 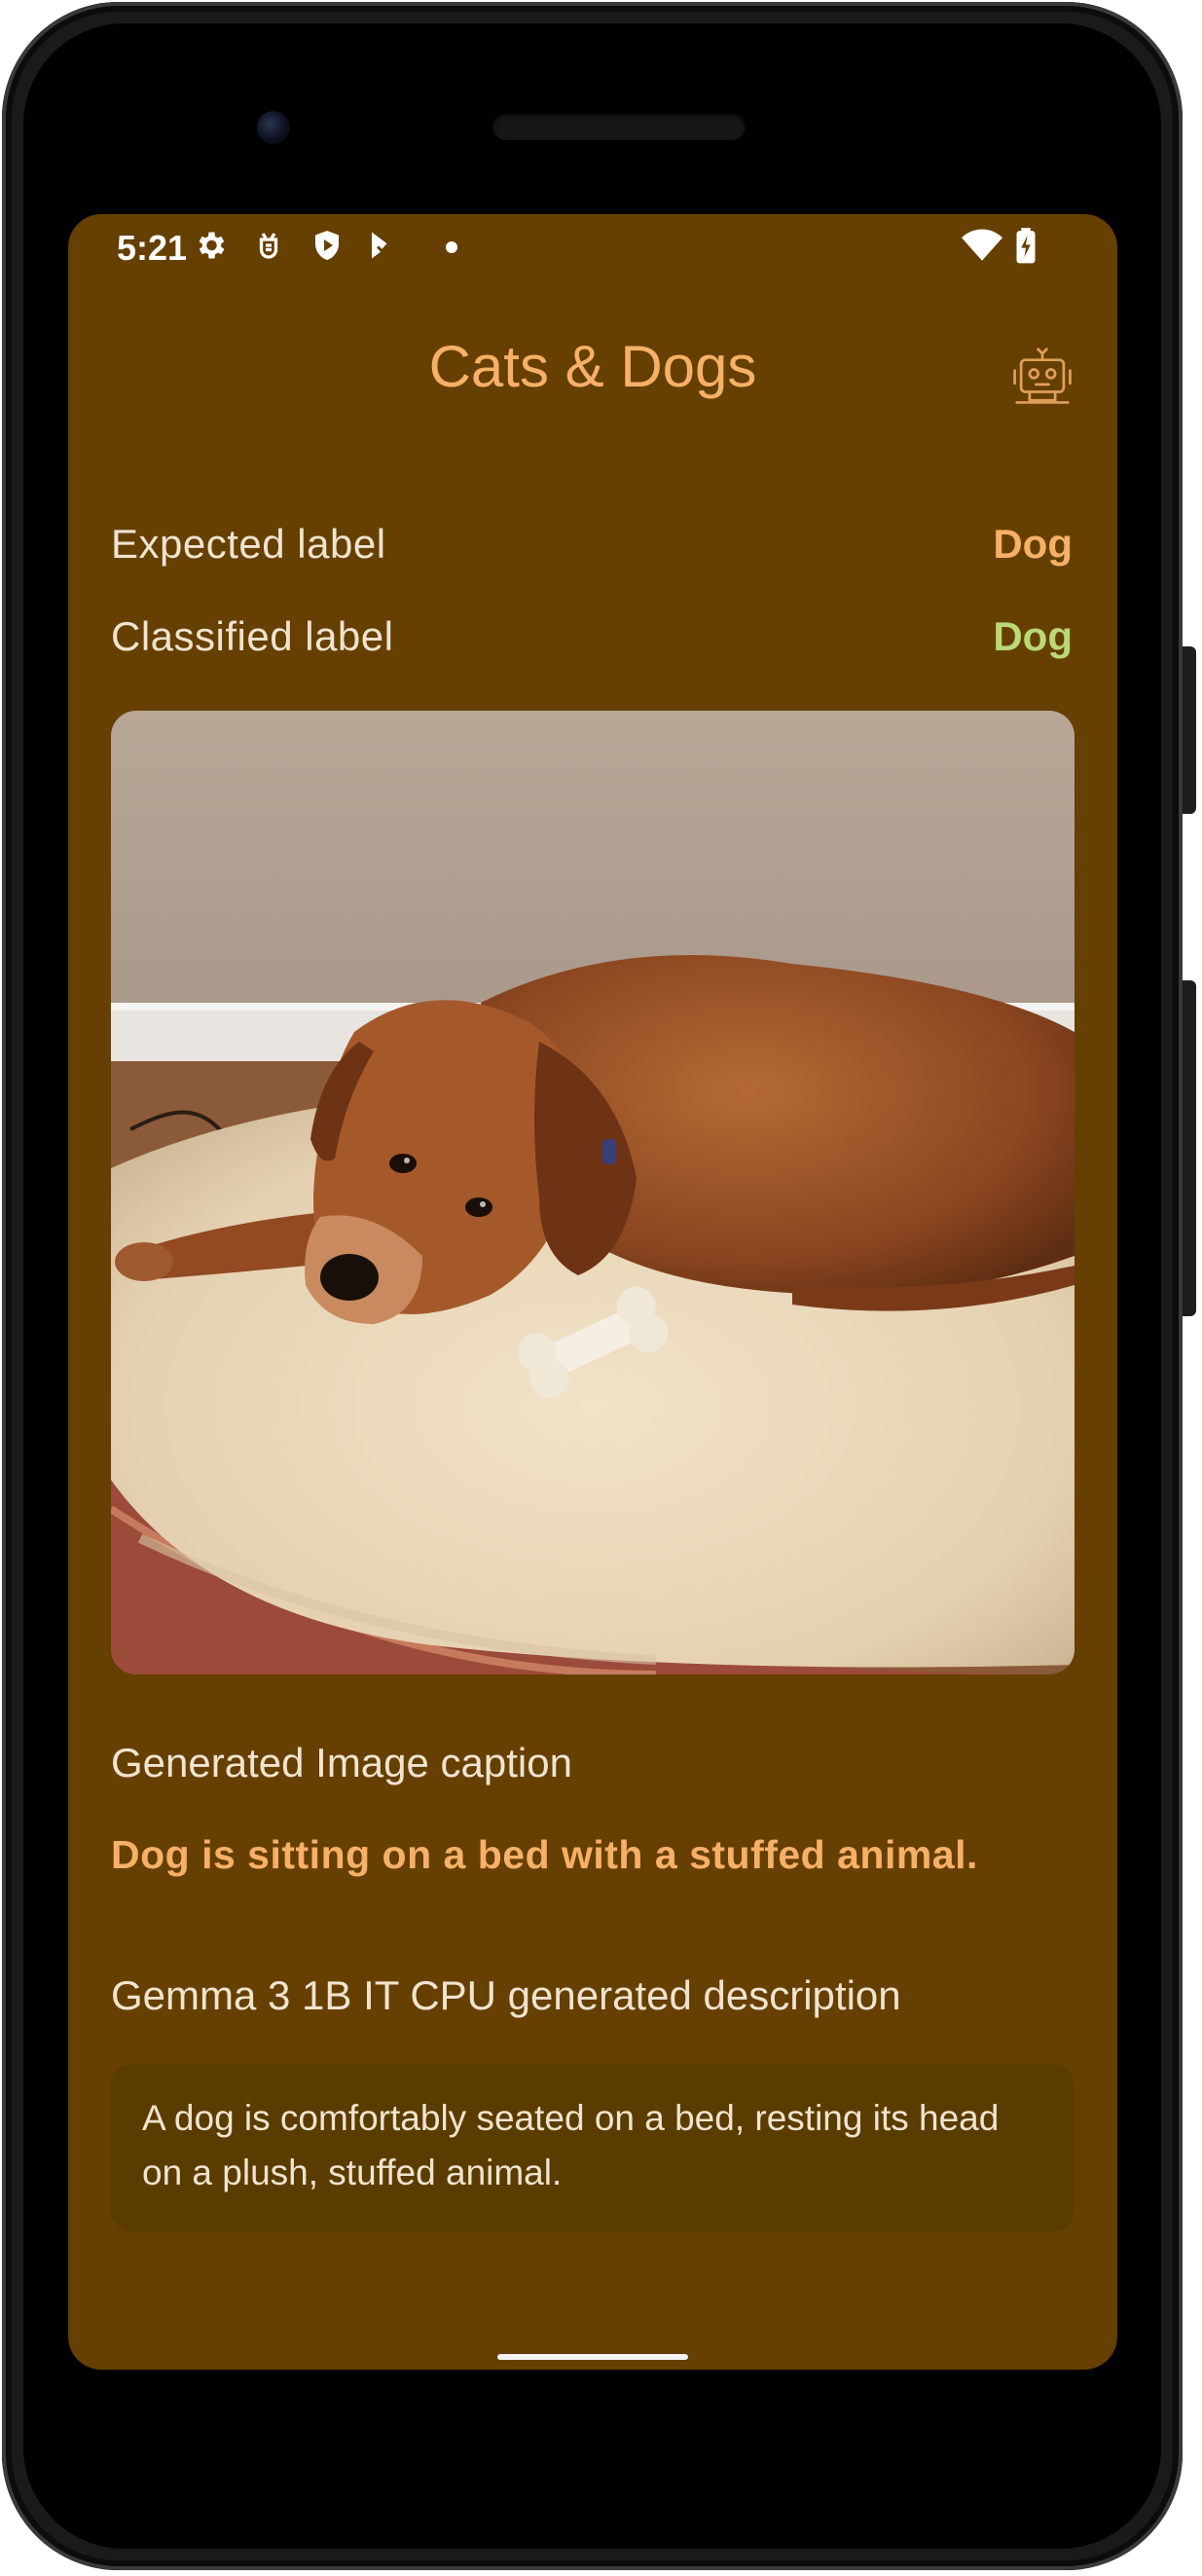 I want to click on caption-header: Generated Image caption, so click(x=341, y=1762).